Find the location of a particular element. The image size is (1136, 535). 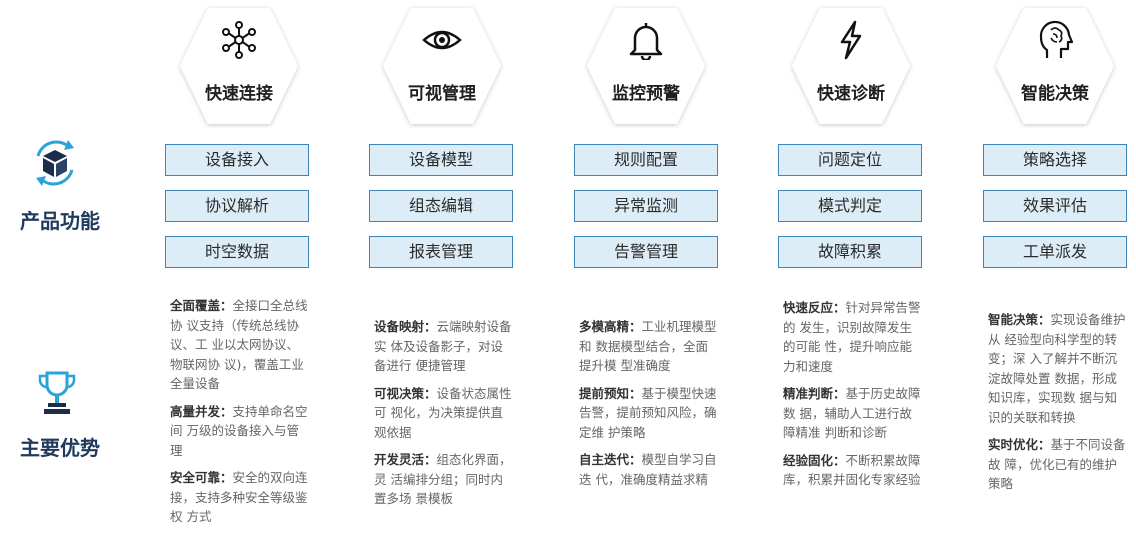

advantage-item: 可视决策：设备状态属性可 视化，为决策提供直观依据 is located at coordinates (443, 412).